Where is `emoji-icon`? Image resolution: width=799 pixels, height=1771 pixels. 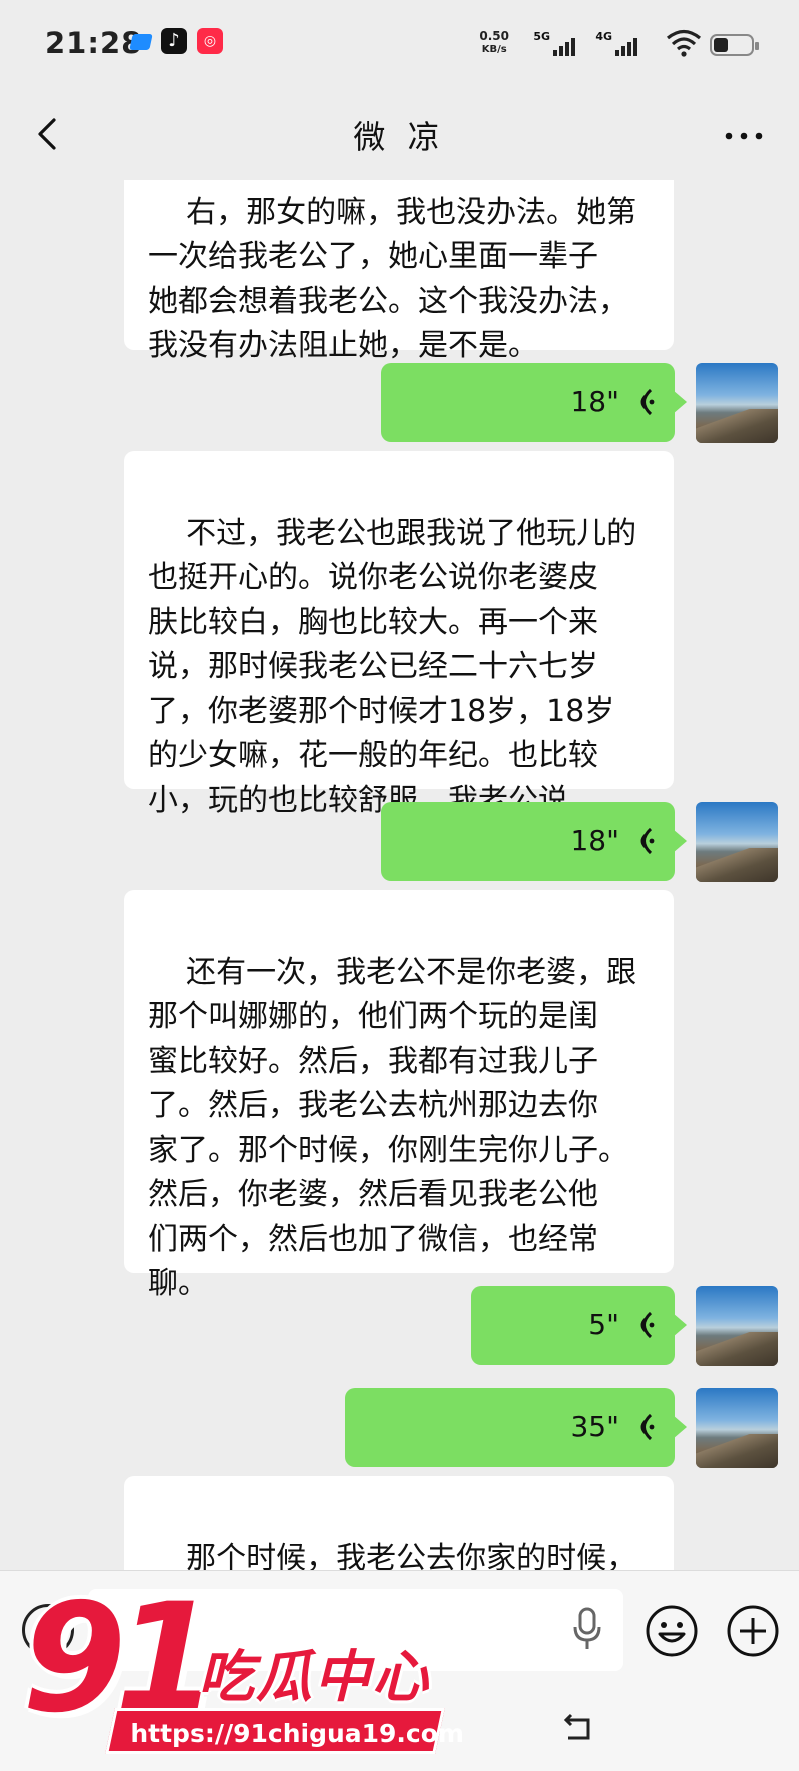
emoji-icon is located at coordinates (672, 1631).